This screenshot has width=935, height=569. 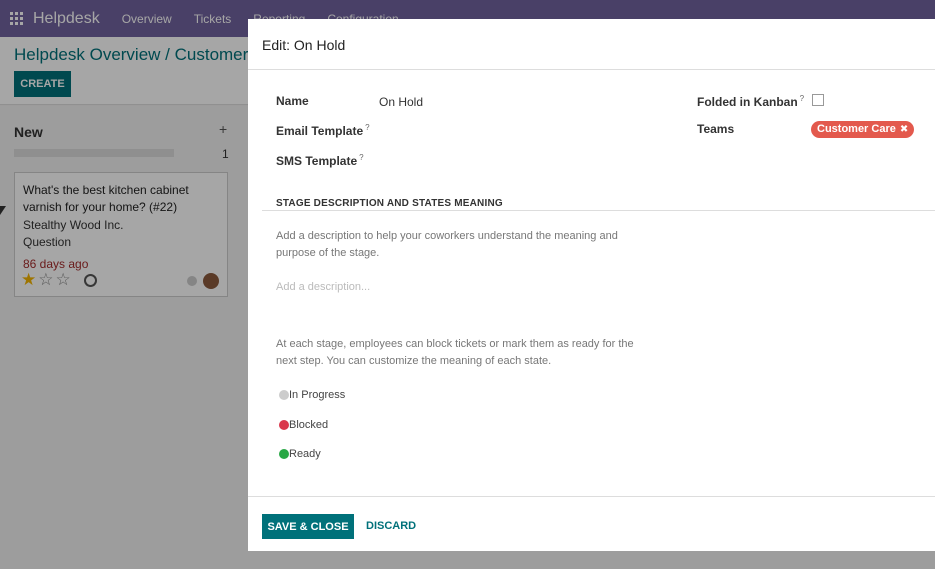 I want to click on folded-in-kanban-checkbox, so click(x=818, y=100).